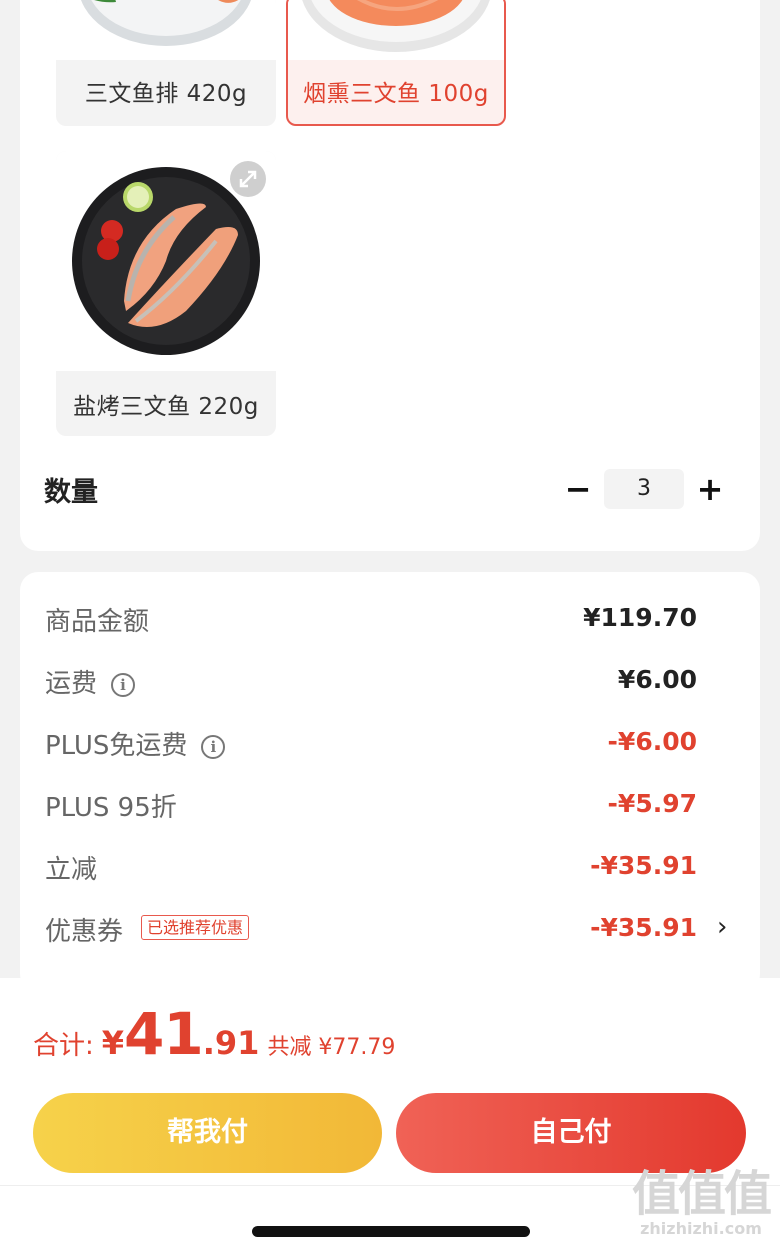 Image resolution: width=780 pixels, height=1252 pixels. I want to click on coupon-row-value: -¥35.91, so click(643, 927).